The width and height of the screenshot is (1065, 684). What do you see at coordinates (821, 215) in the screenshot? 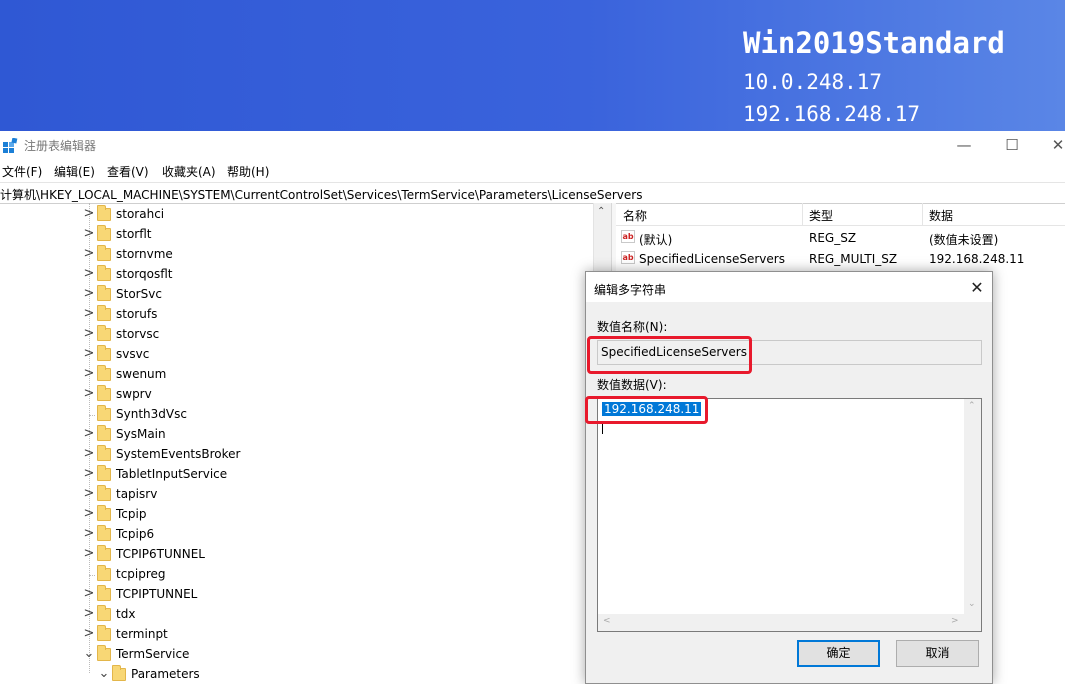
I see `column-type-header: 类型` at bounding box center [821, 215].